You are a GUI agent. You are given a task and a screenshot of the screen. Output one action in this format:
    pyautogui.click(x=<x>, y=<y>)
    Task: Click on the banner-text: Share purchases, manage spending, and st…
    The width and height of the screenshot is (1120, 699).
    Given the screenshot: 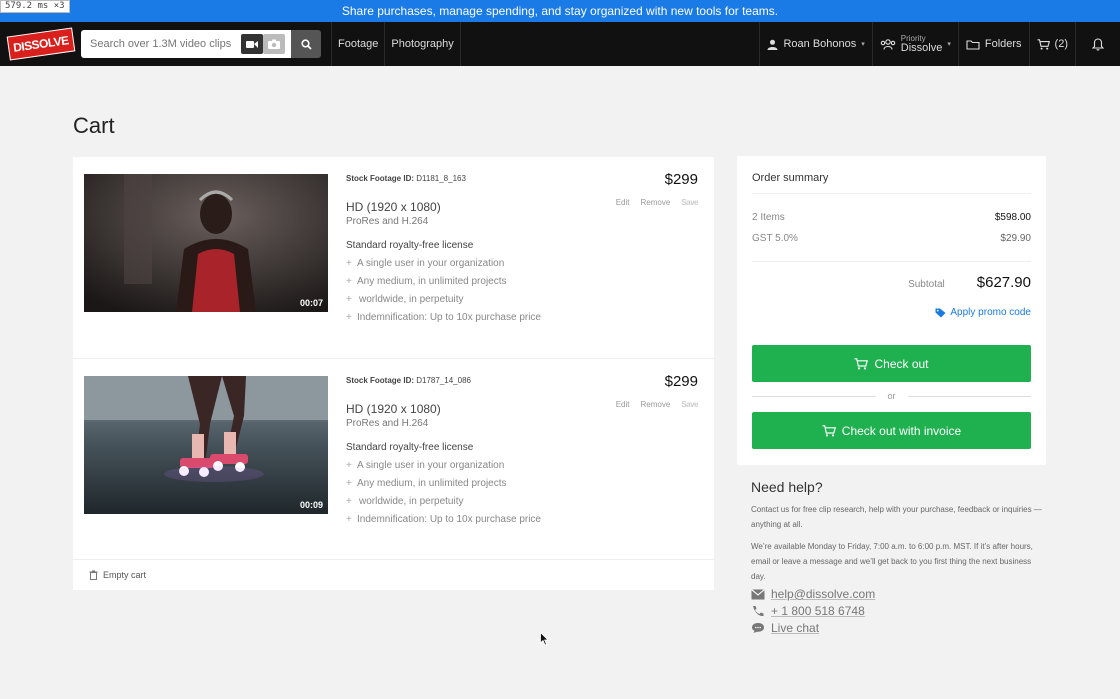 What is the action you would take?
    pyautogui.click(x=560, y=11)
    